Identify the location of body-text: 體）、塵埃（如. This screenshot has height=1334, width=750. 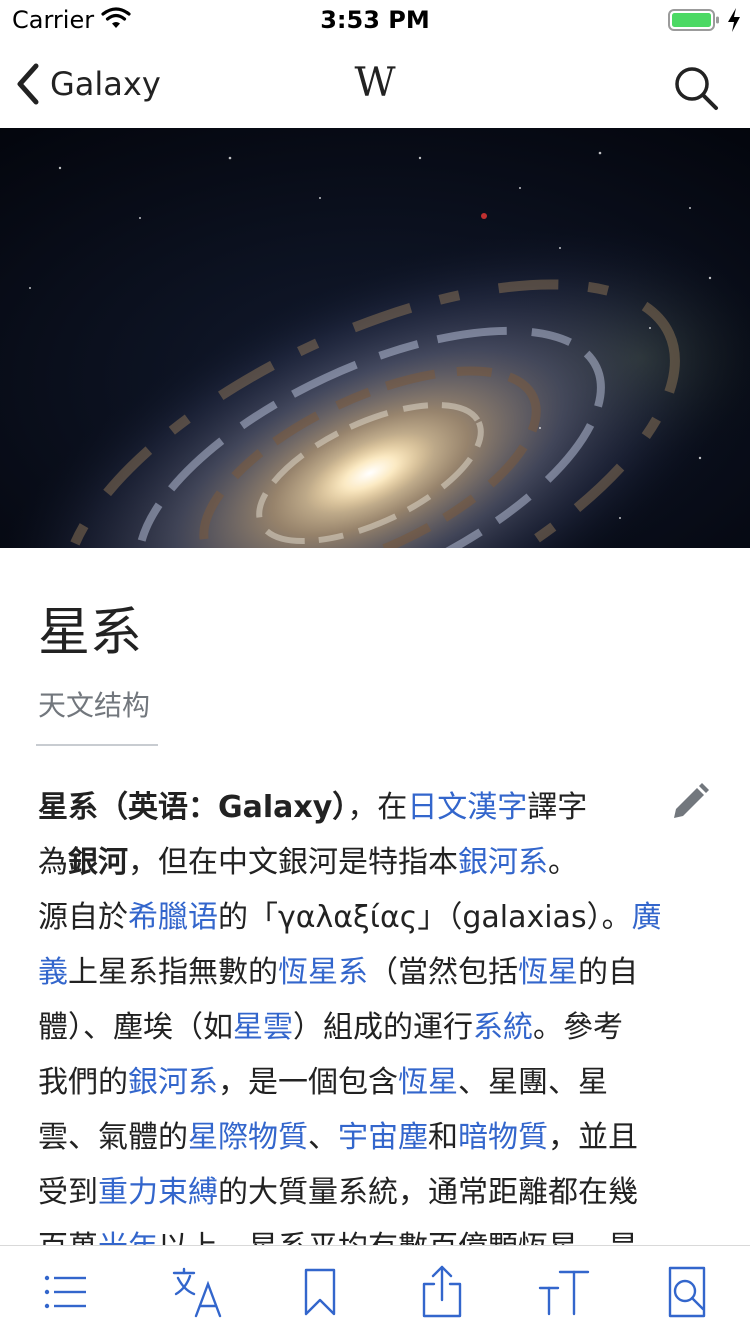
(135, 1027).